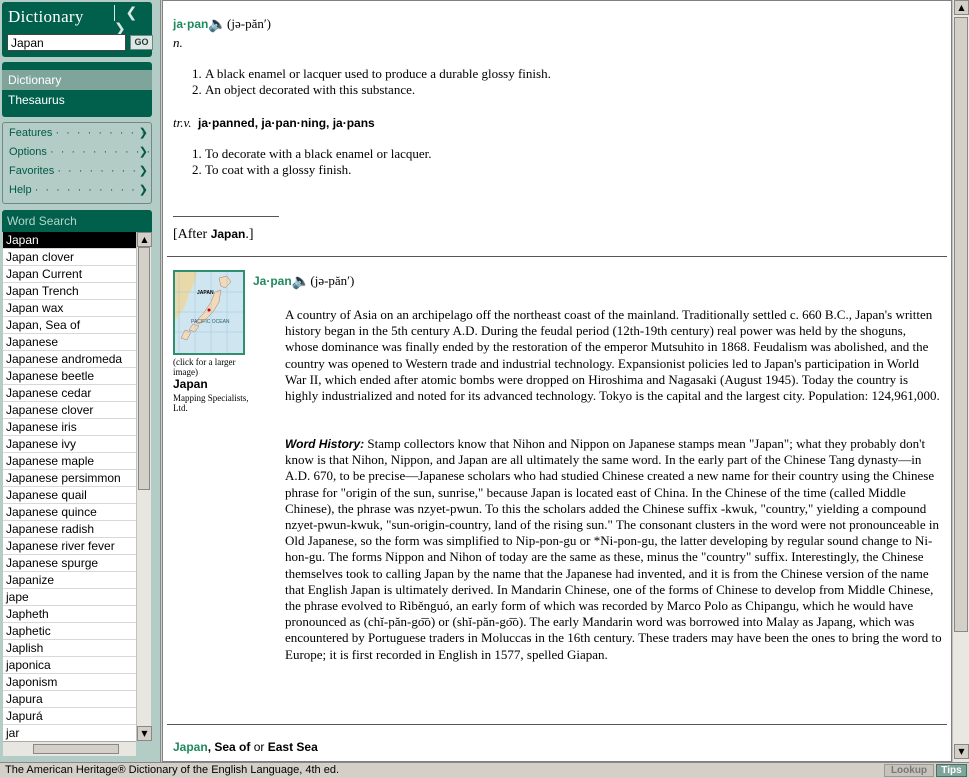 The image size is (969, 778). Describe the element at coordinates (158, 381) in the screenshot. I see `sidebar-splitter` at that location.